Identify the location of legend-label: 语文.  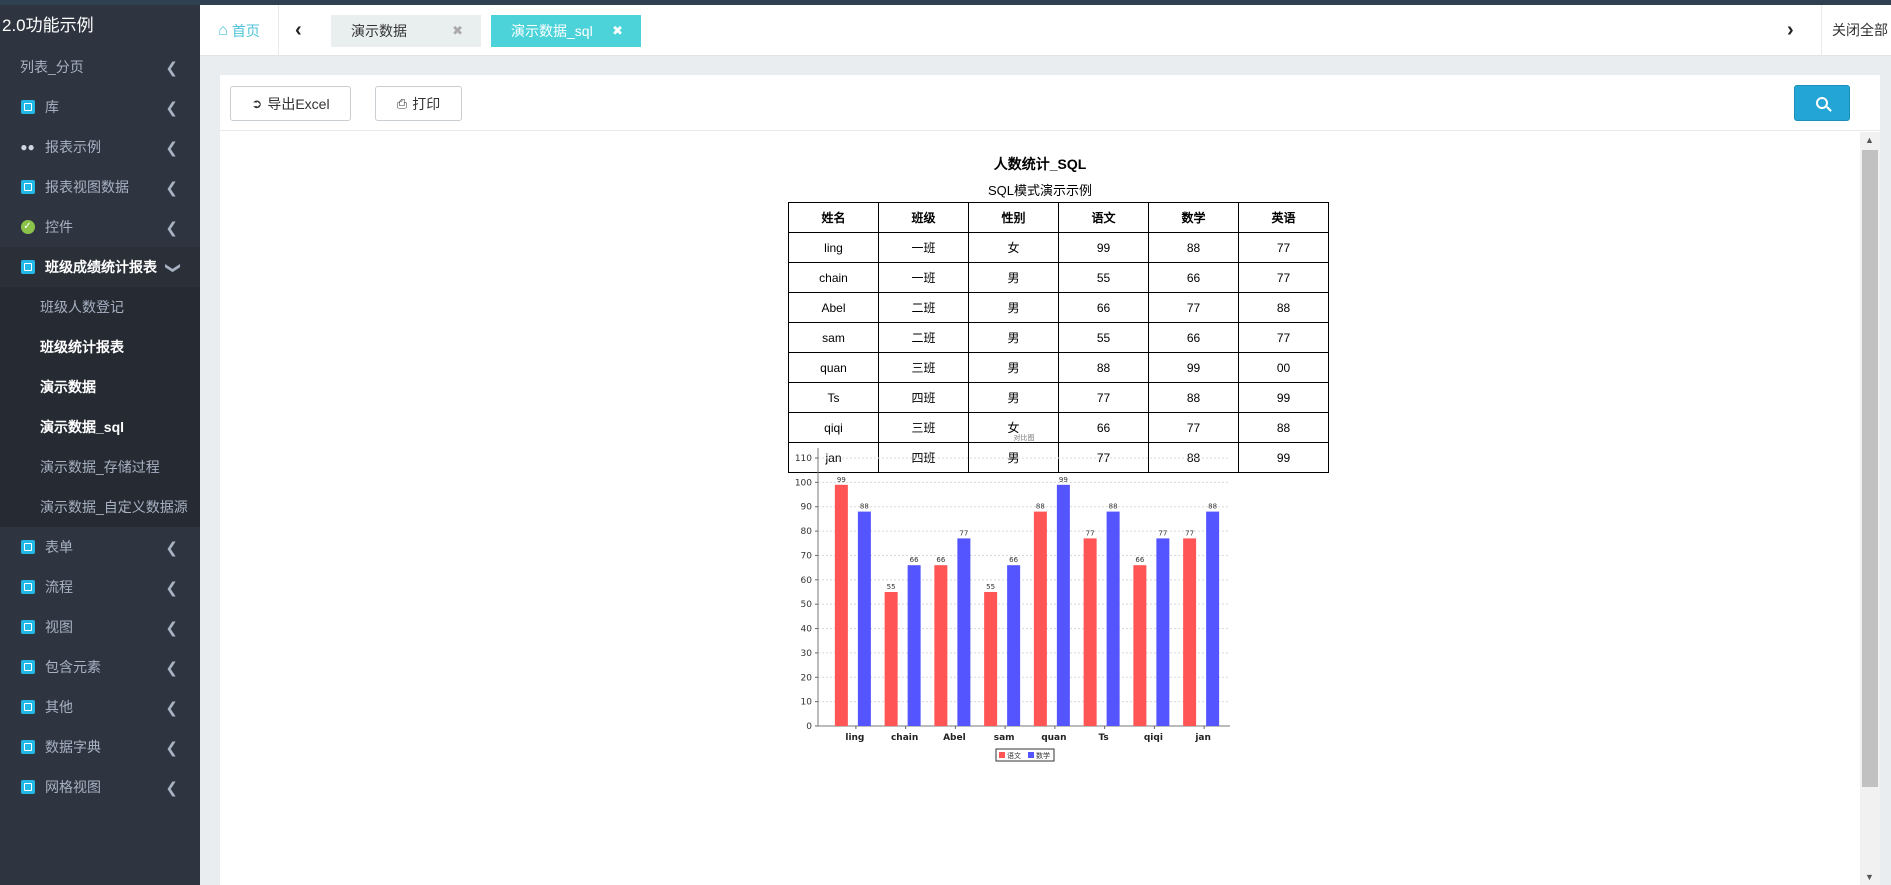
(1014, 755).